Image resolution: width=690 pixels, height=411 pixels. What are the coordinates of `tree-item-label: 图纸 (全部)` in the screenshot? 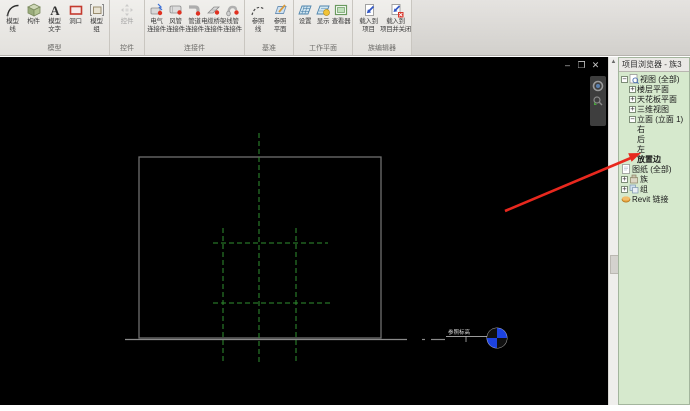 It's located at (652, 169).